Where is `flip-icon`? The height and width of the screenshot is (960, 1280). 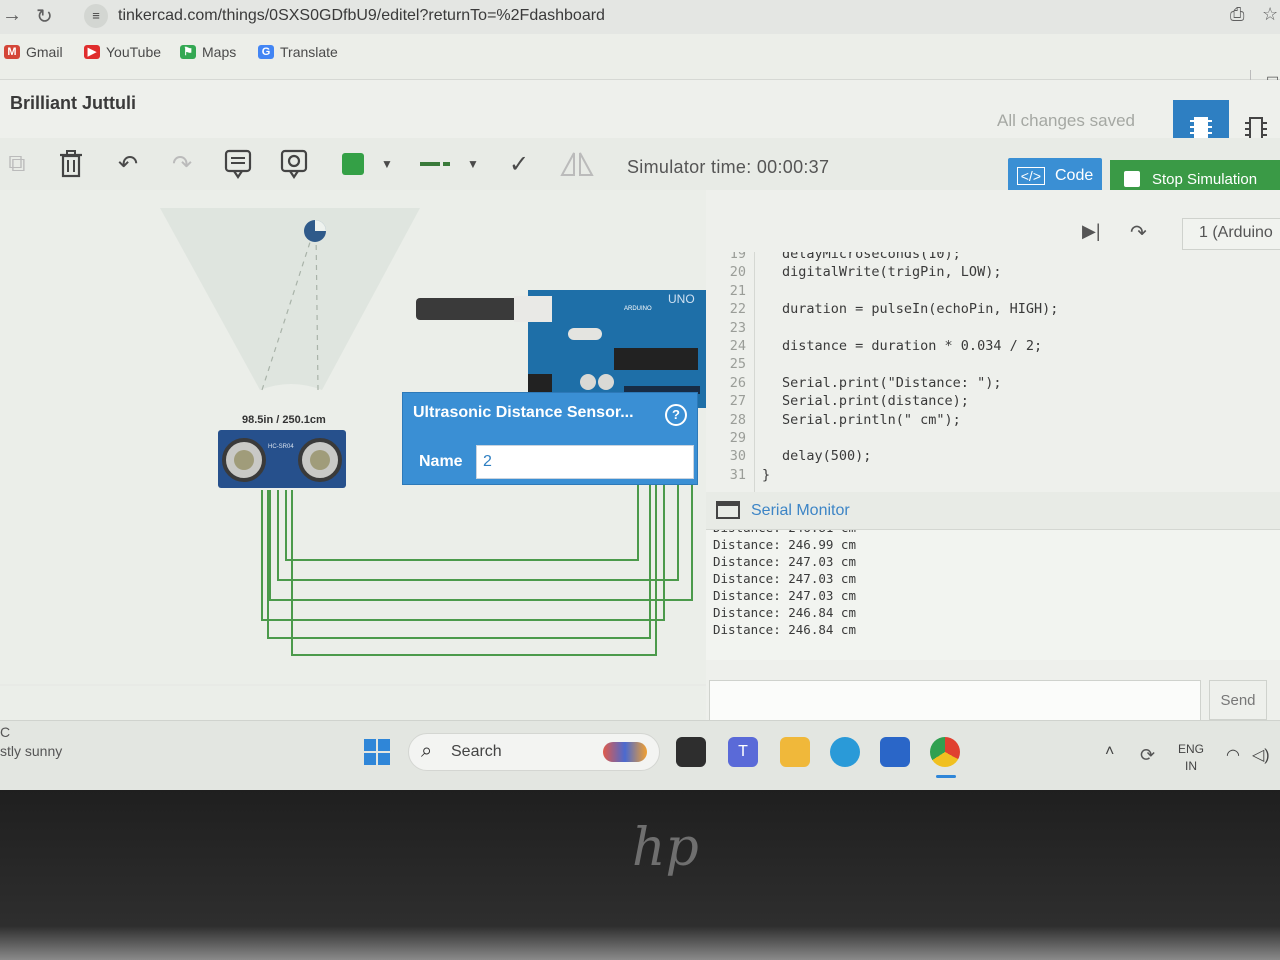 flip-icon is located at coordinates (577, 164).